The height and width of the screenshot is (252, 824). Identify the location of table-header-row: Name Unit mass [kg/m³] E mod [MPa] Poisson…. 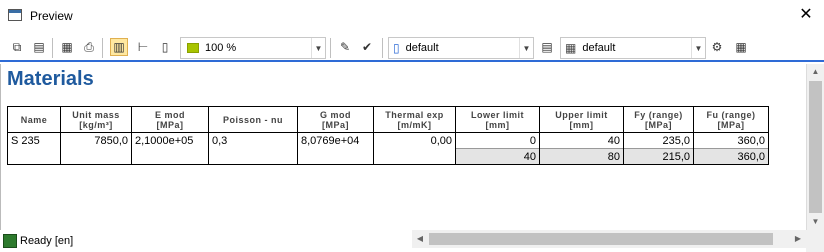
(388, 119).